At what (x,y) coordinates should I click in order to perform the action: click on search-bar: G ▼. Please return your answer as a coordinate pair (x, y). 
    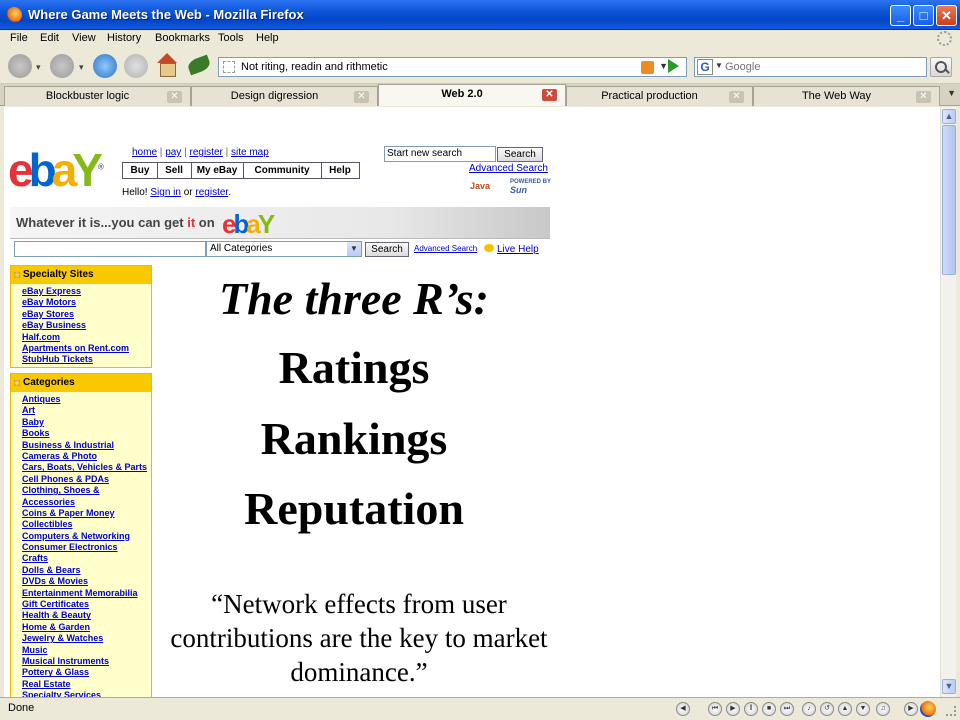
    Looking at the image, I should click on (810, 67).